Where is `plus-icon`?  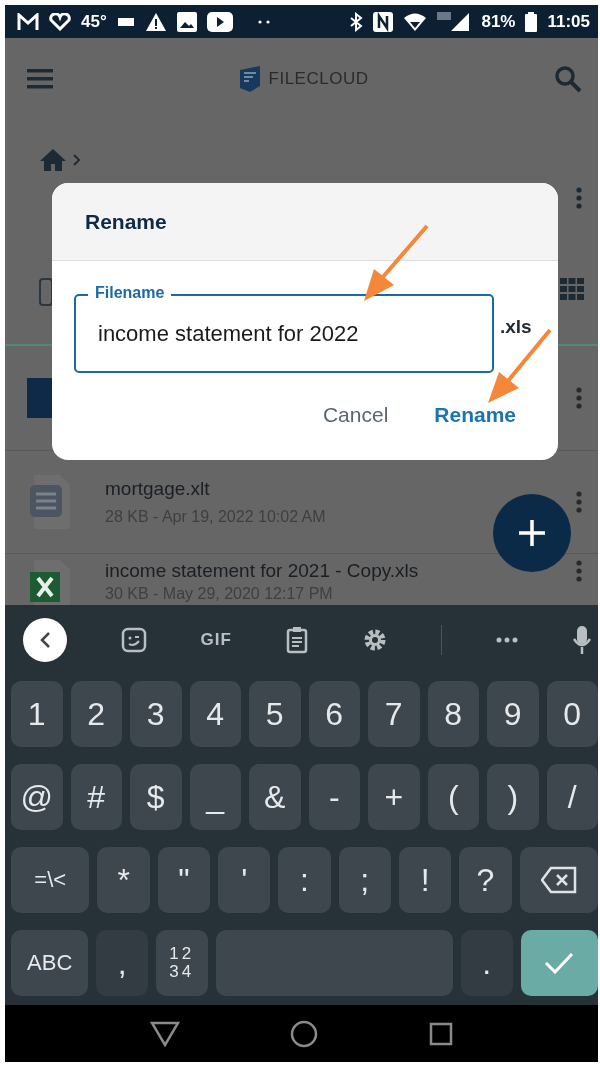
plus-icon is located at coordinates (532, 533).